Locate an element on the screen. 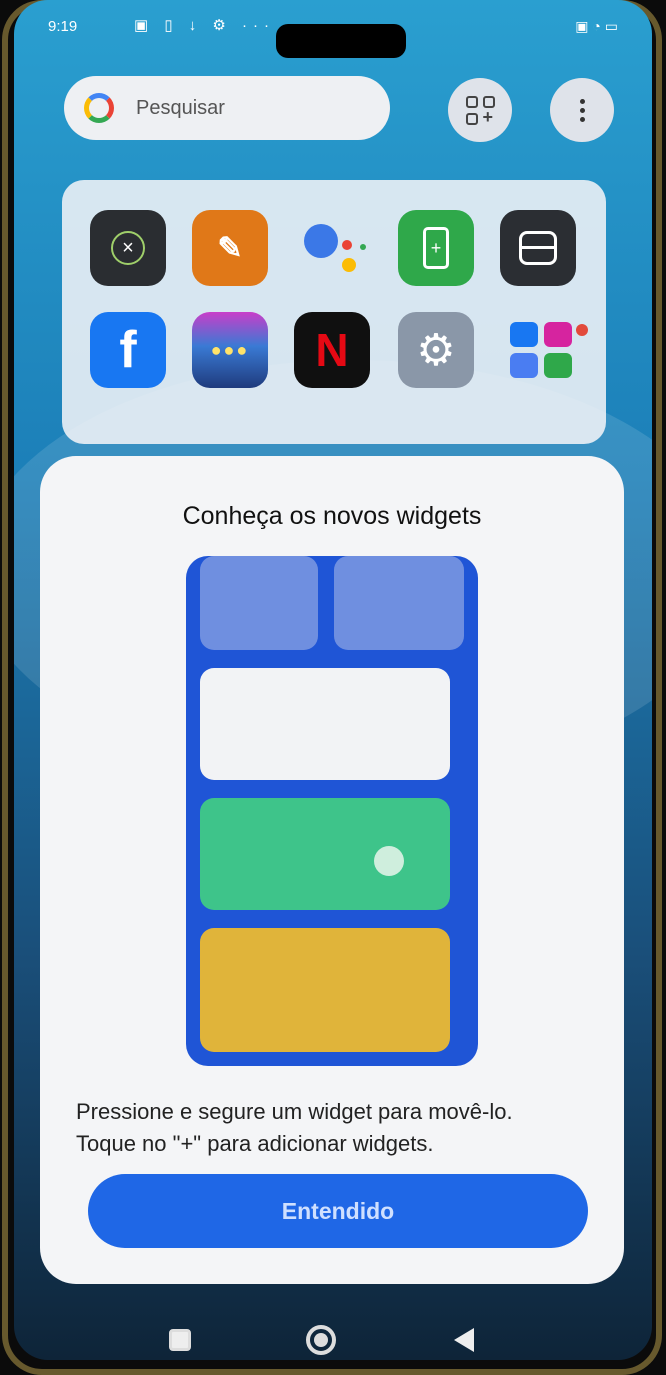 The image size is (666, 1375). scan-icon is located at coordinates (538, 248).